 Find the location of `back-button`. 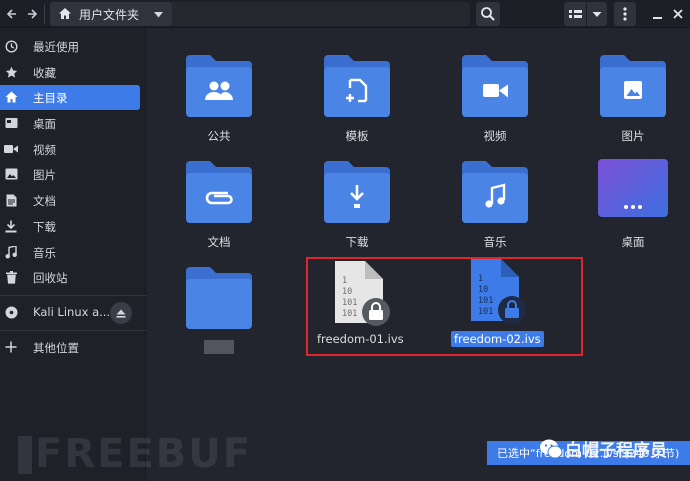

back-button is located at coordinates (12, 14).